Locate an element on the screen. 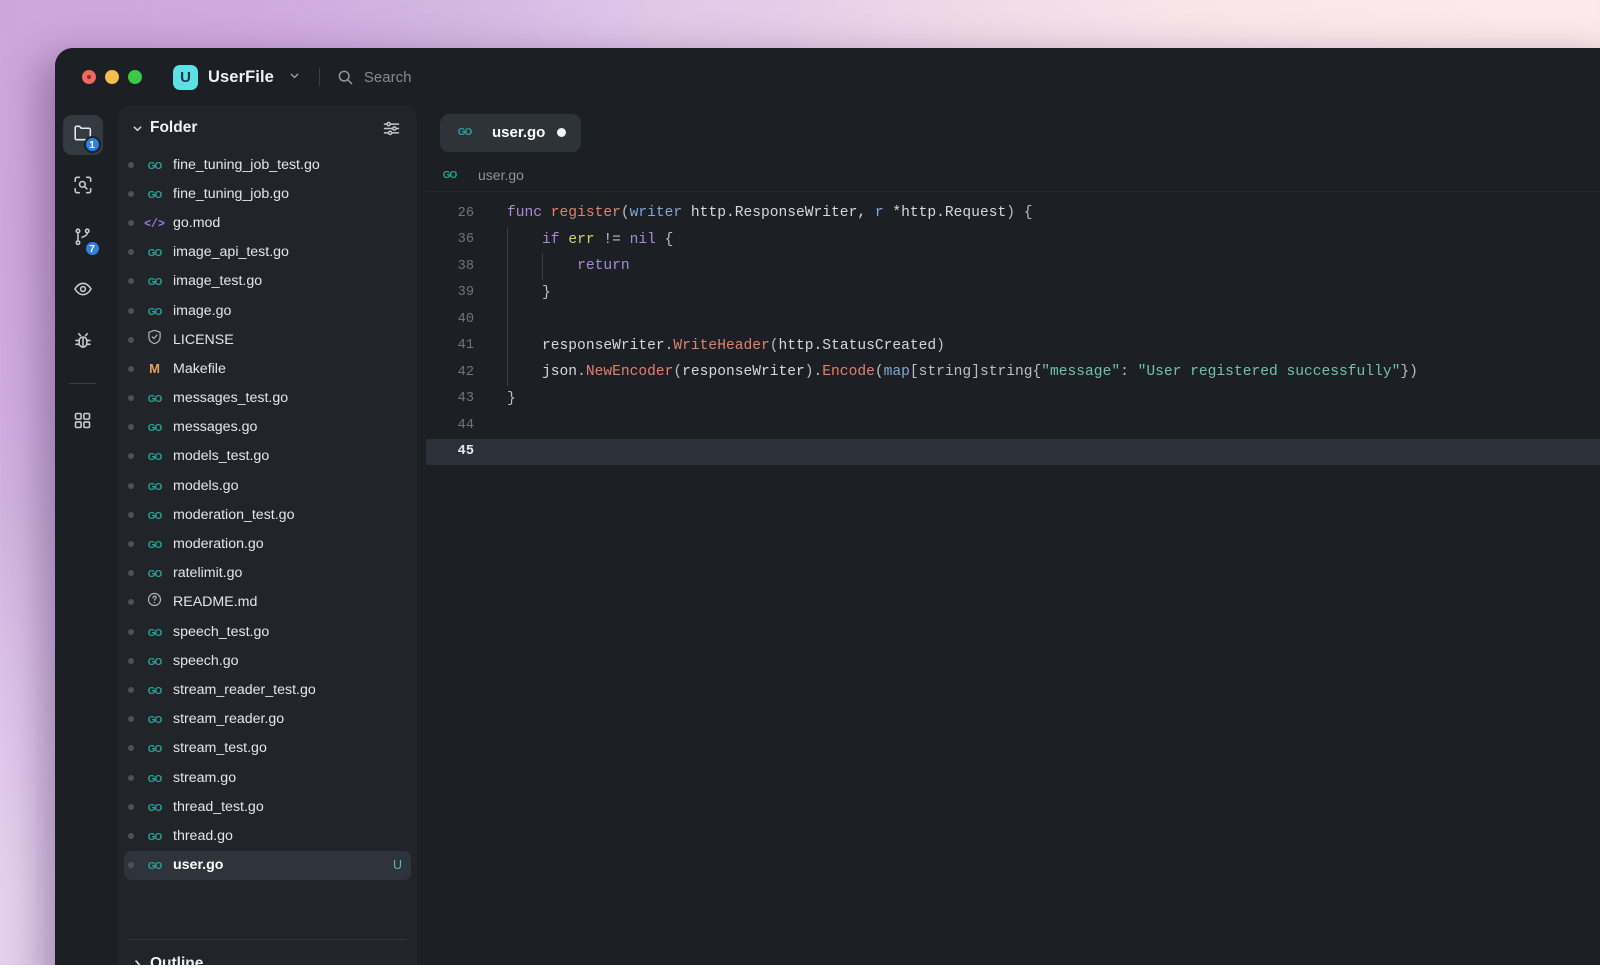 Image resolution: width=1600 pixels, height=965 pixels. line-number: 44 is located at coordinates (465, 425).